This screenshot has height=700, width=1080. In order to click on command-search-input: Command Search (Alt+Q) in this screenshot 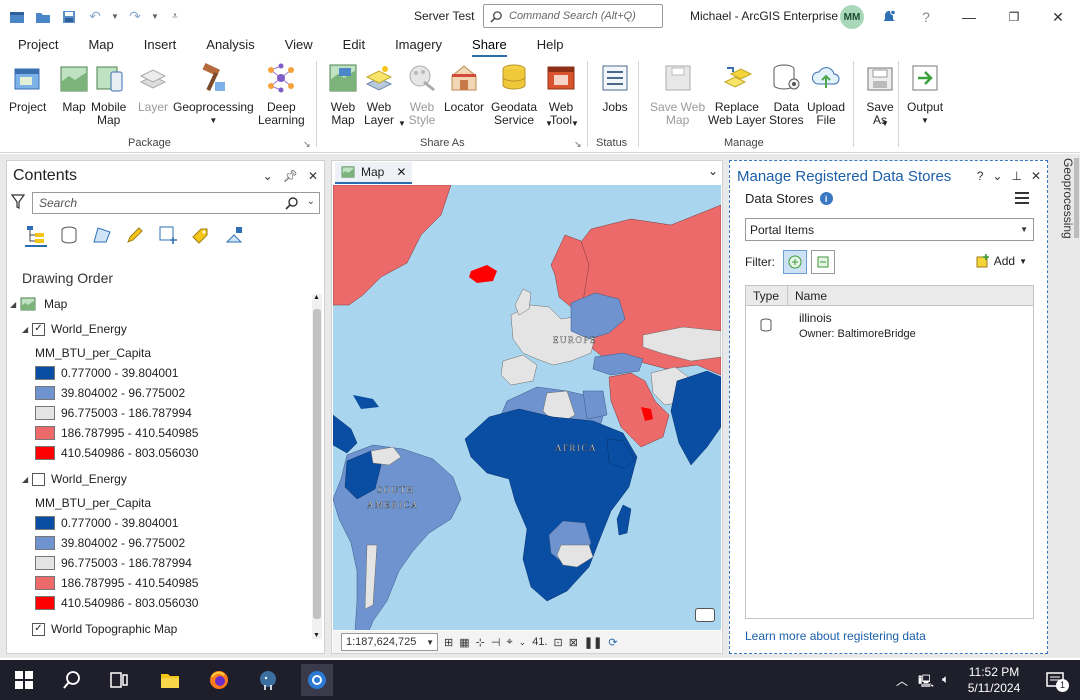, I will do `click(573, 16)`.